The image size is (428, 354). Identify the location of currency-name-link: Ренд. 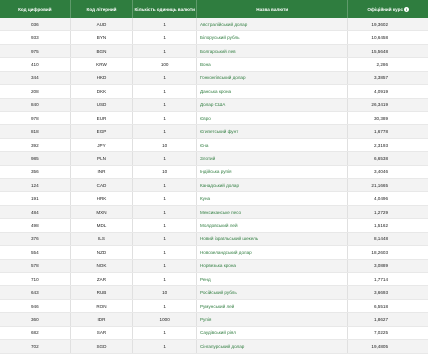
(205, 279).